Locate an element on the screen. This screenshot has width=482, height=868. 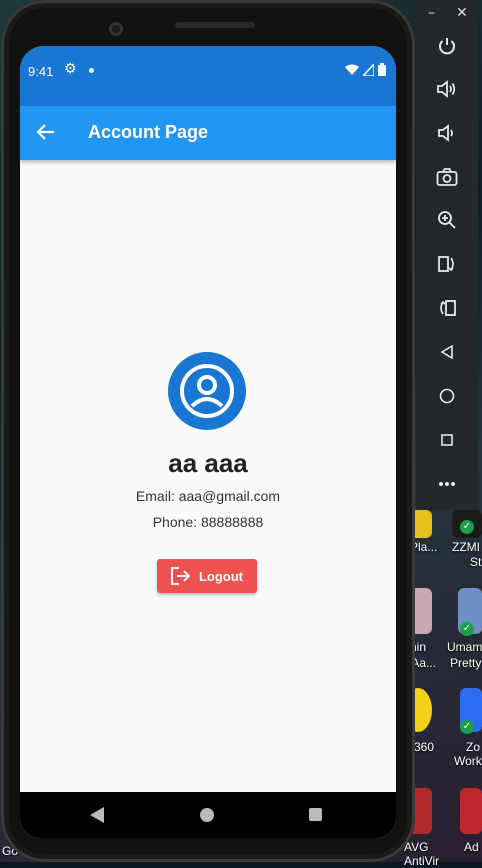
desktop-app-tile is located at coordinates (471, 811).